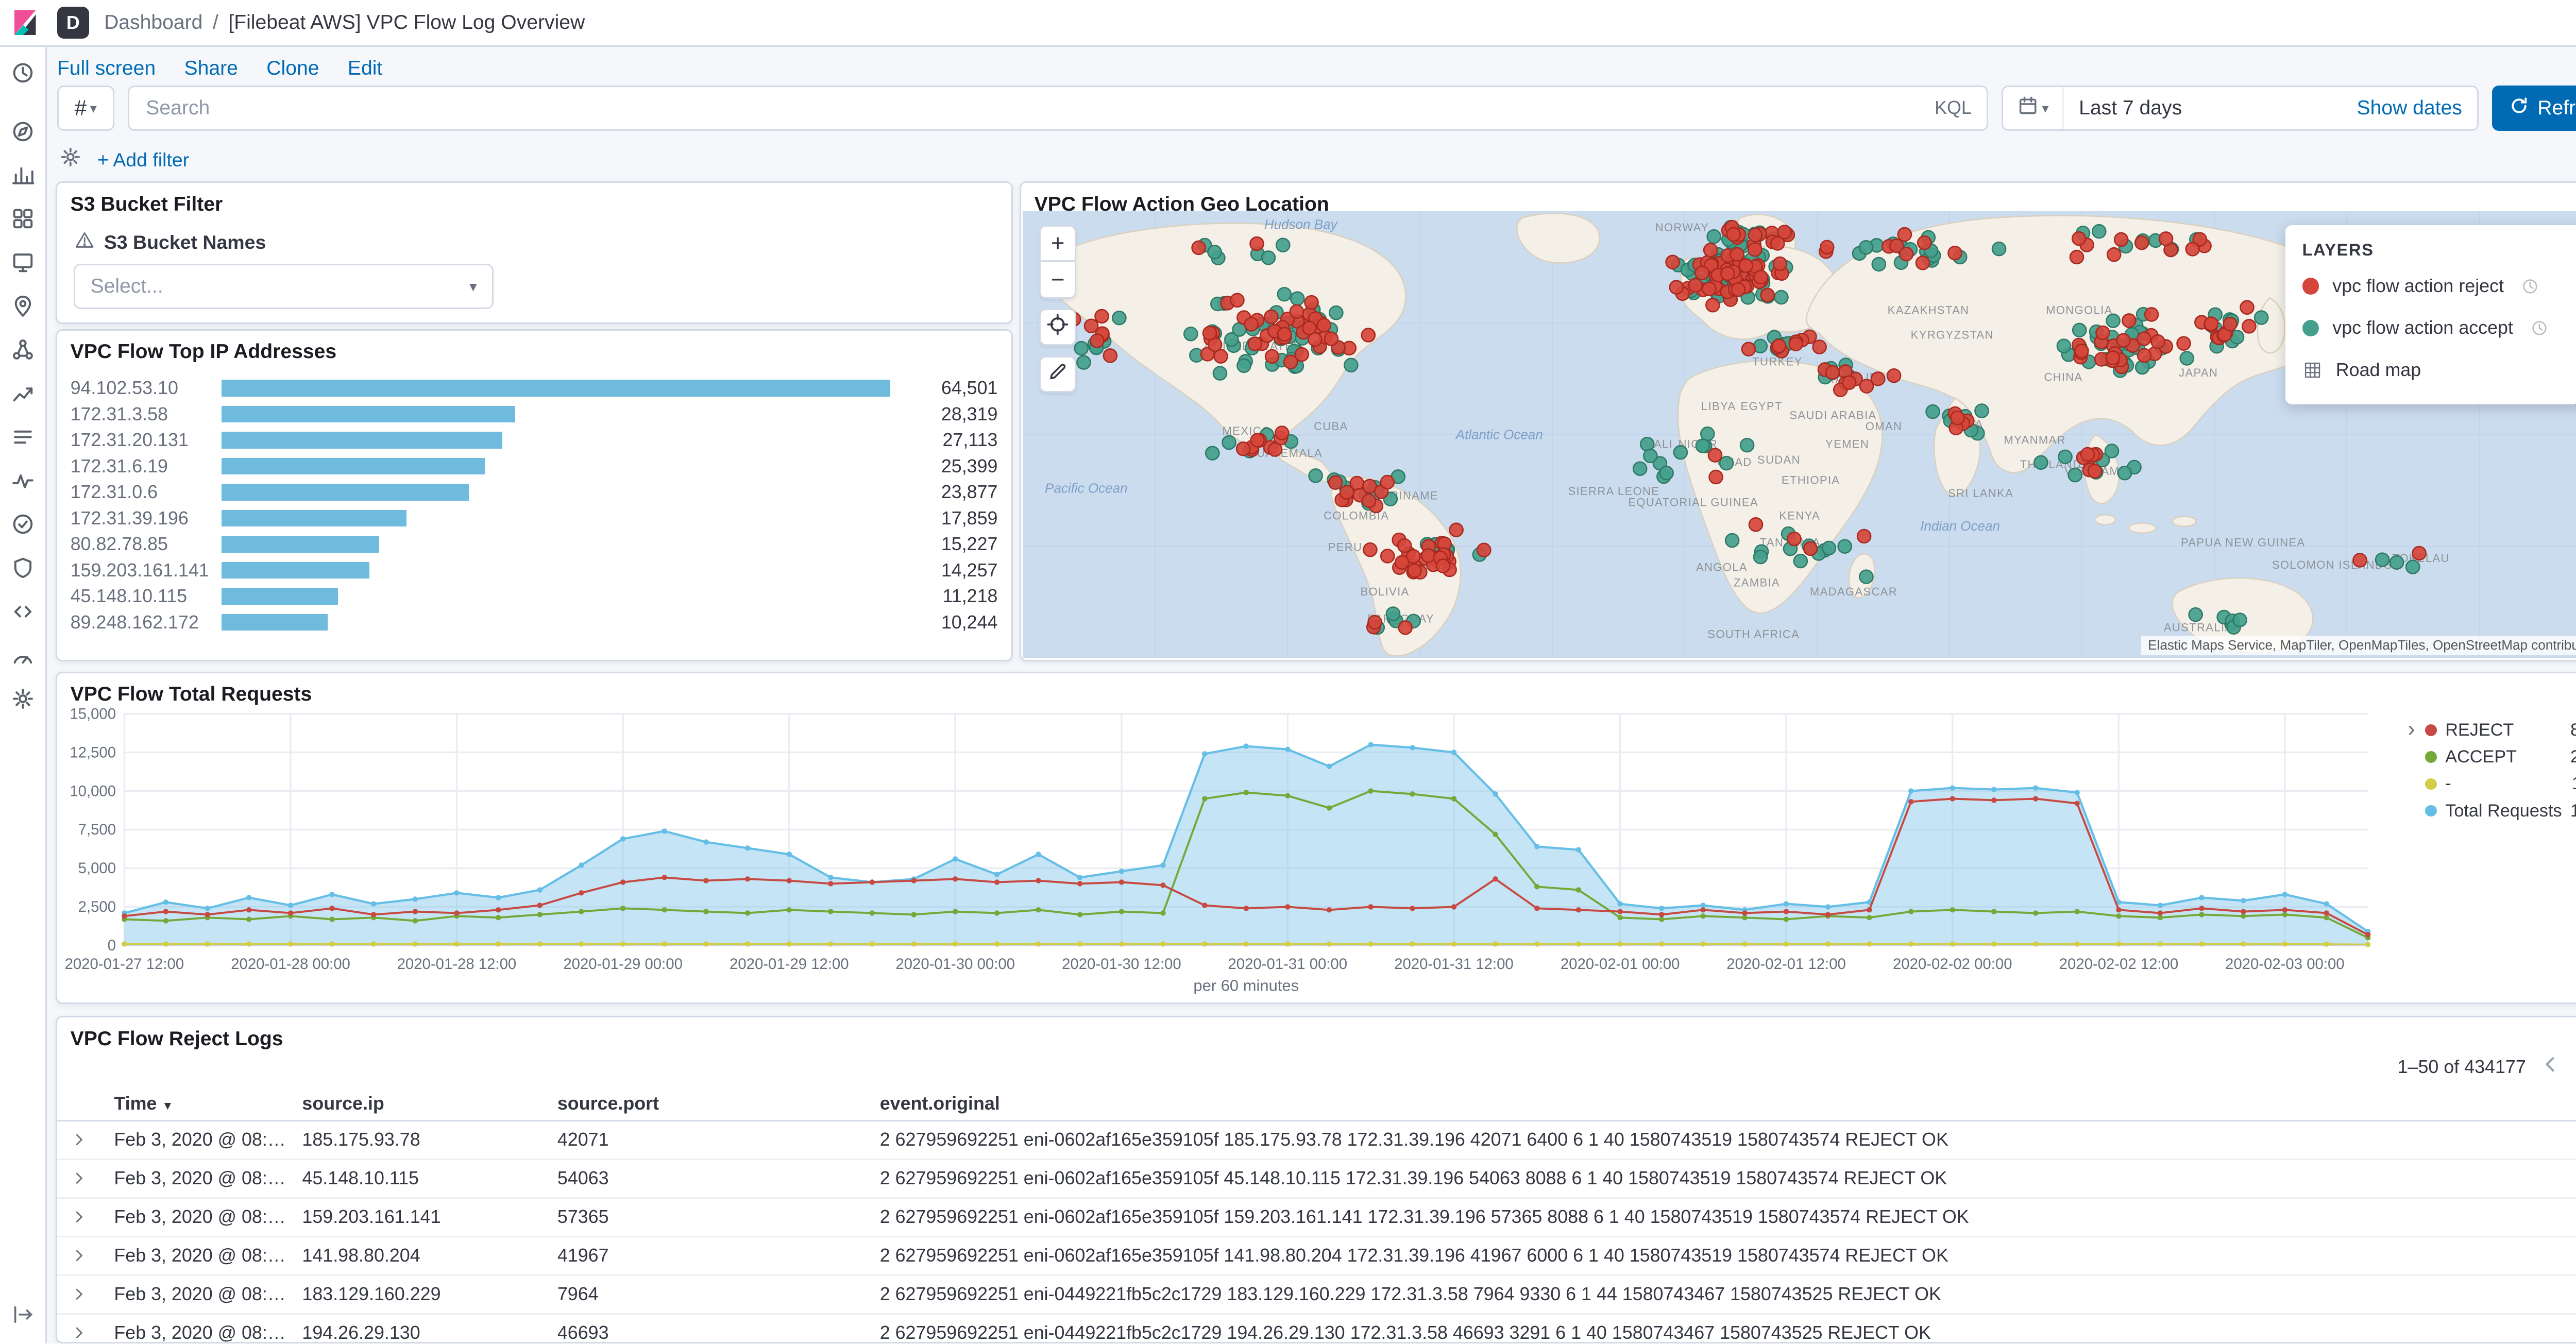  What do you see at coordinates (70, 159) in the screenshot?
I see `filter-options-gear-icon` at bounding box center [70, 159].